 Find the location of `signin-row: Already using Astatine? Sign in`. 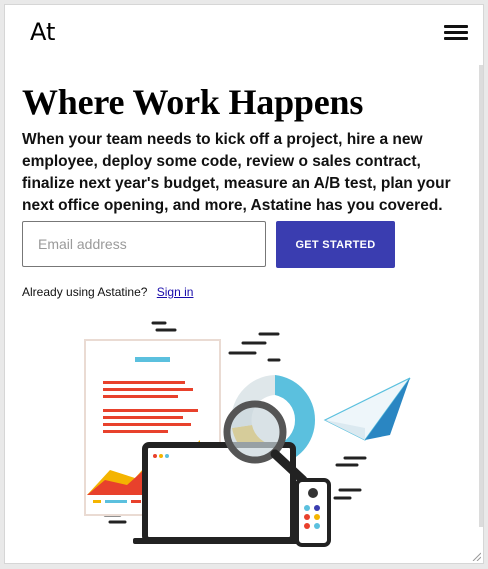

signin-row: Already using Astatine? Sign in is located at coordinates (107, 292).